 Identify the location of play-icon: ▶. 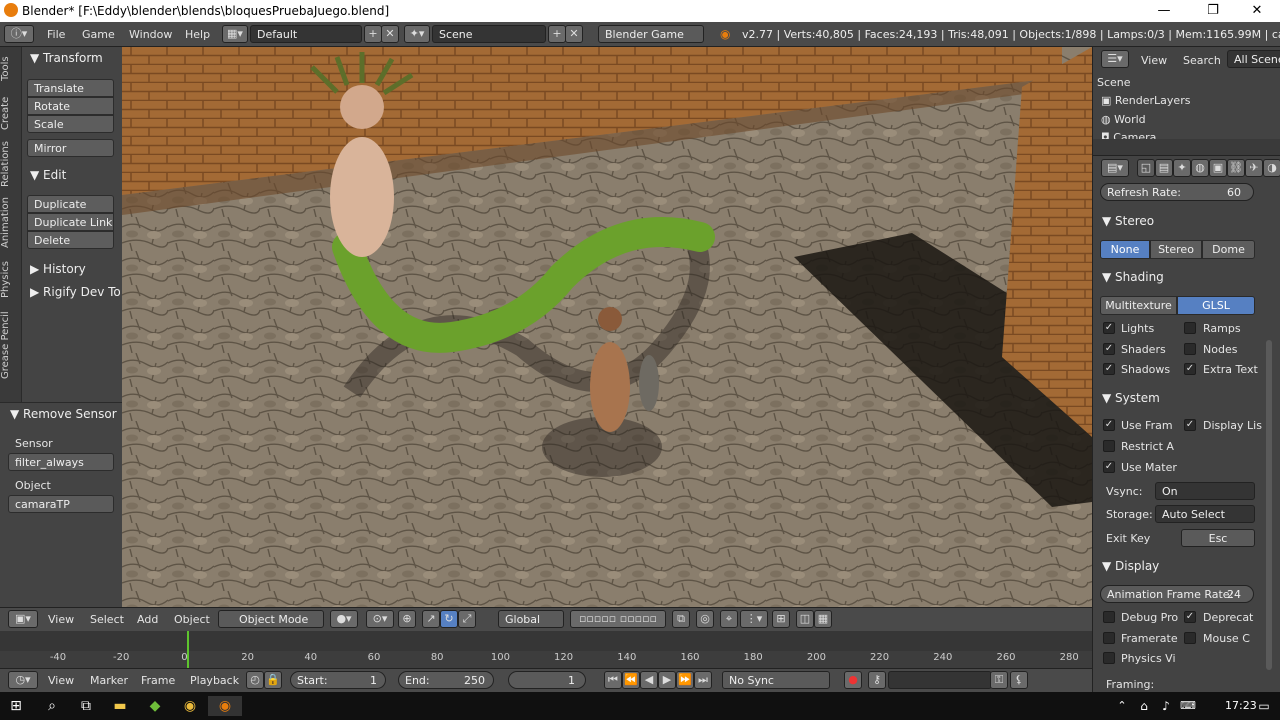
(667, 680).